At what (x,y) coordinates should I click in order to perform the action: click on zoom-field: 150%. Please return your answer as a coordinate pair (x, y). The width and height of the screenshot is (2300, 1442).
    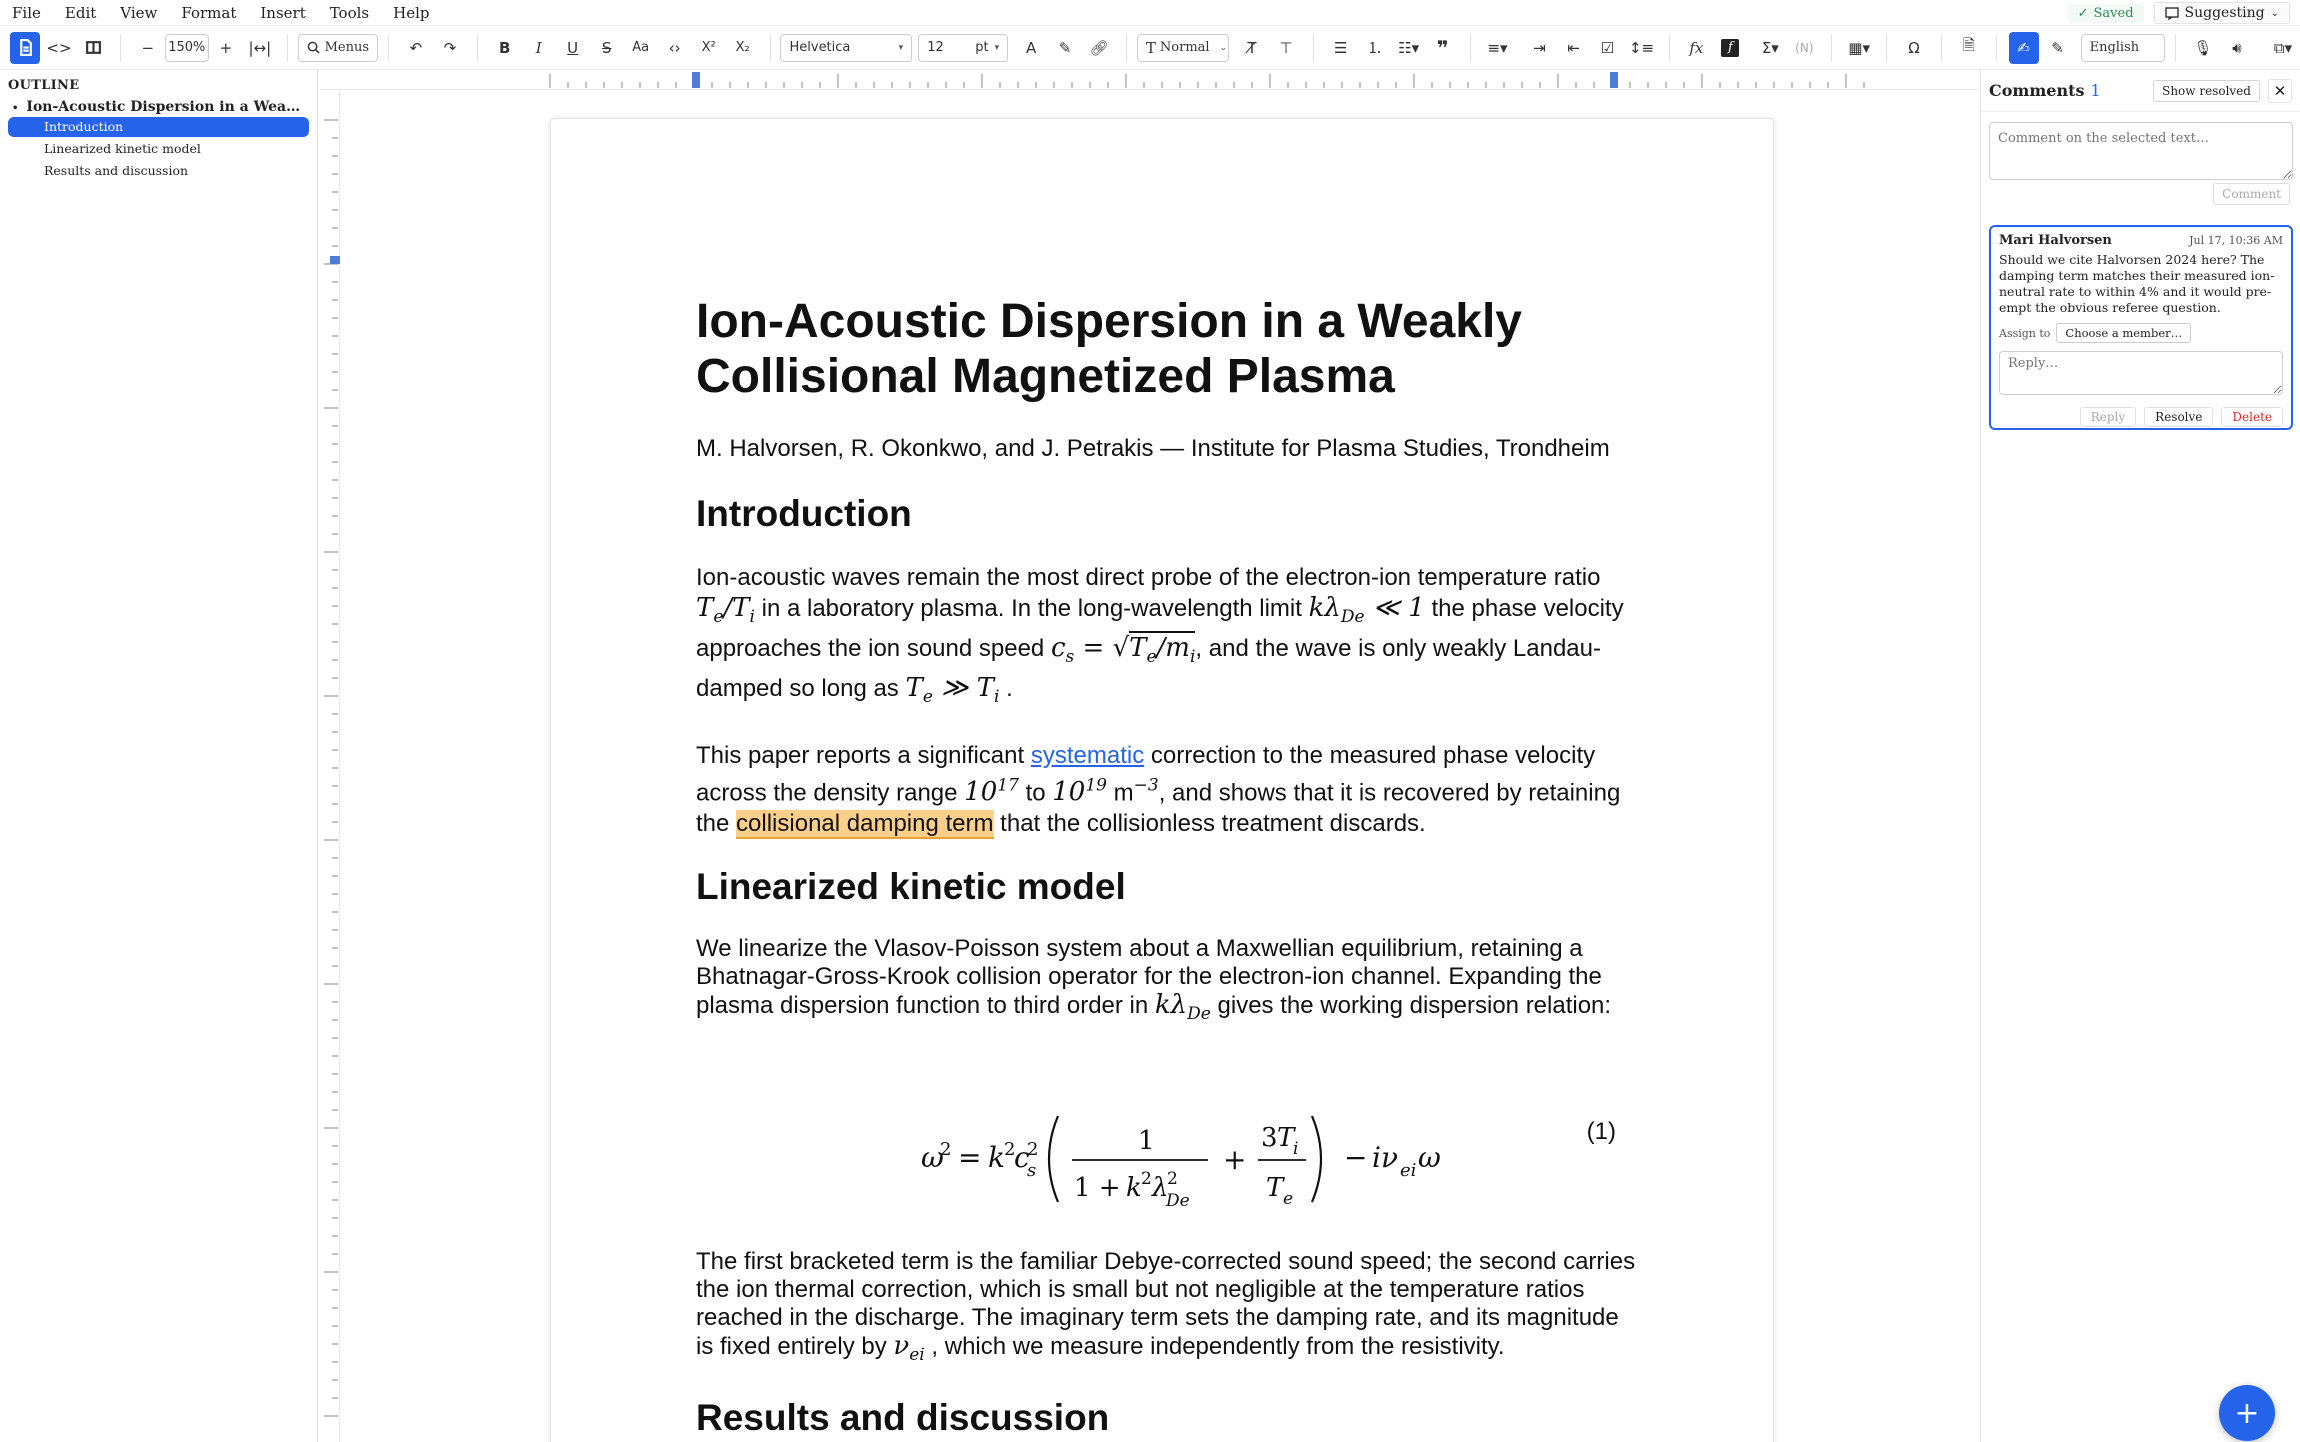
    Looking at the image, I should click on (186, 47).